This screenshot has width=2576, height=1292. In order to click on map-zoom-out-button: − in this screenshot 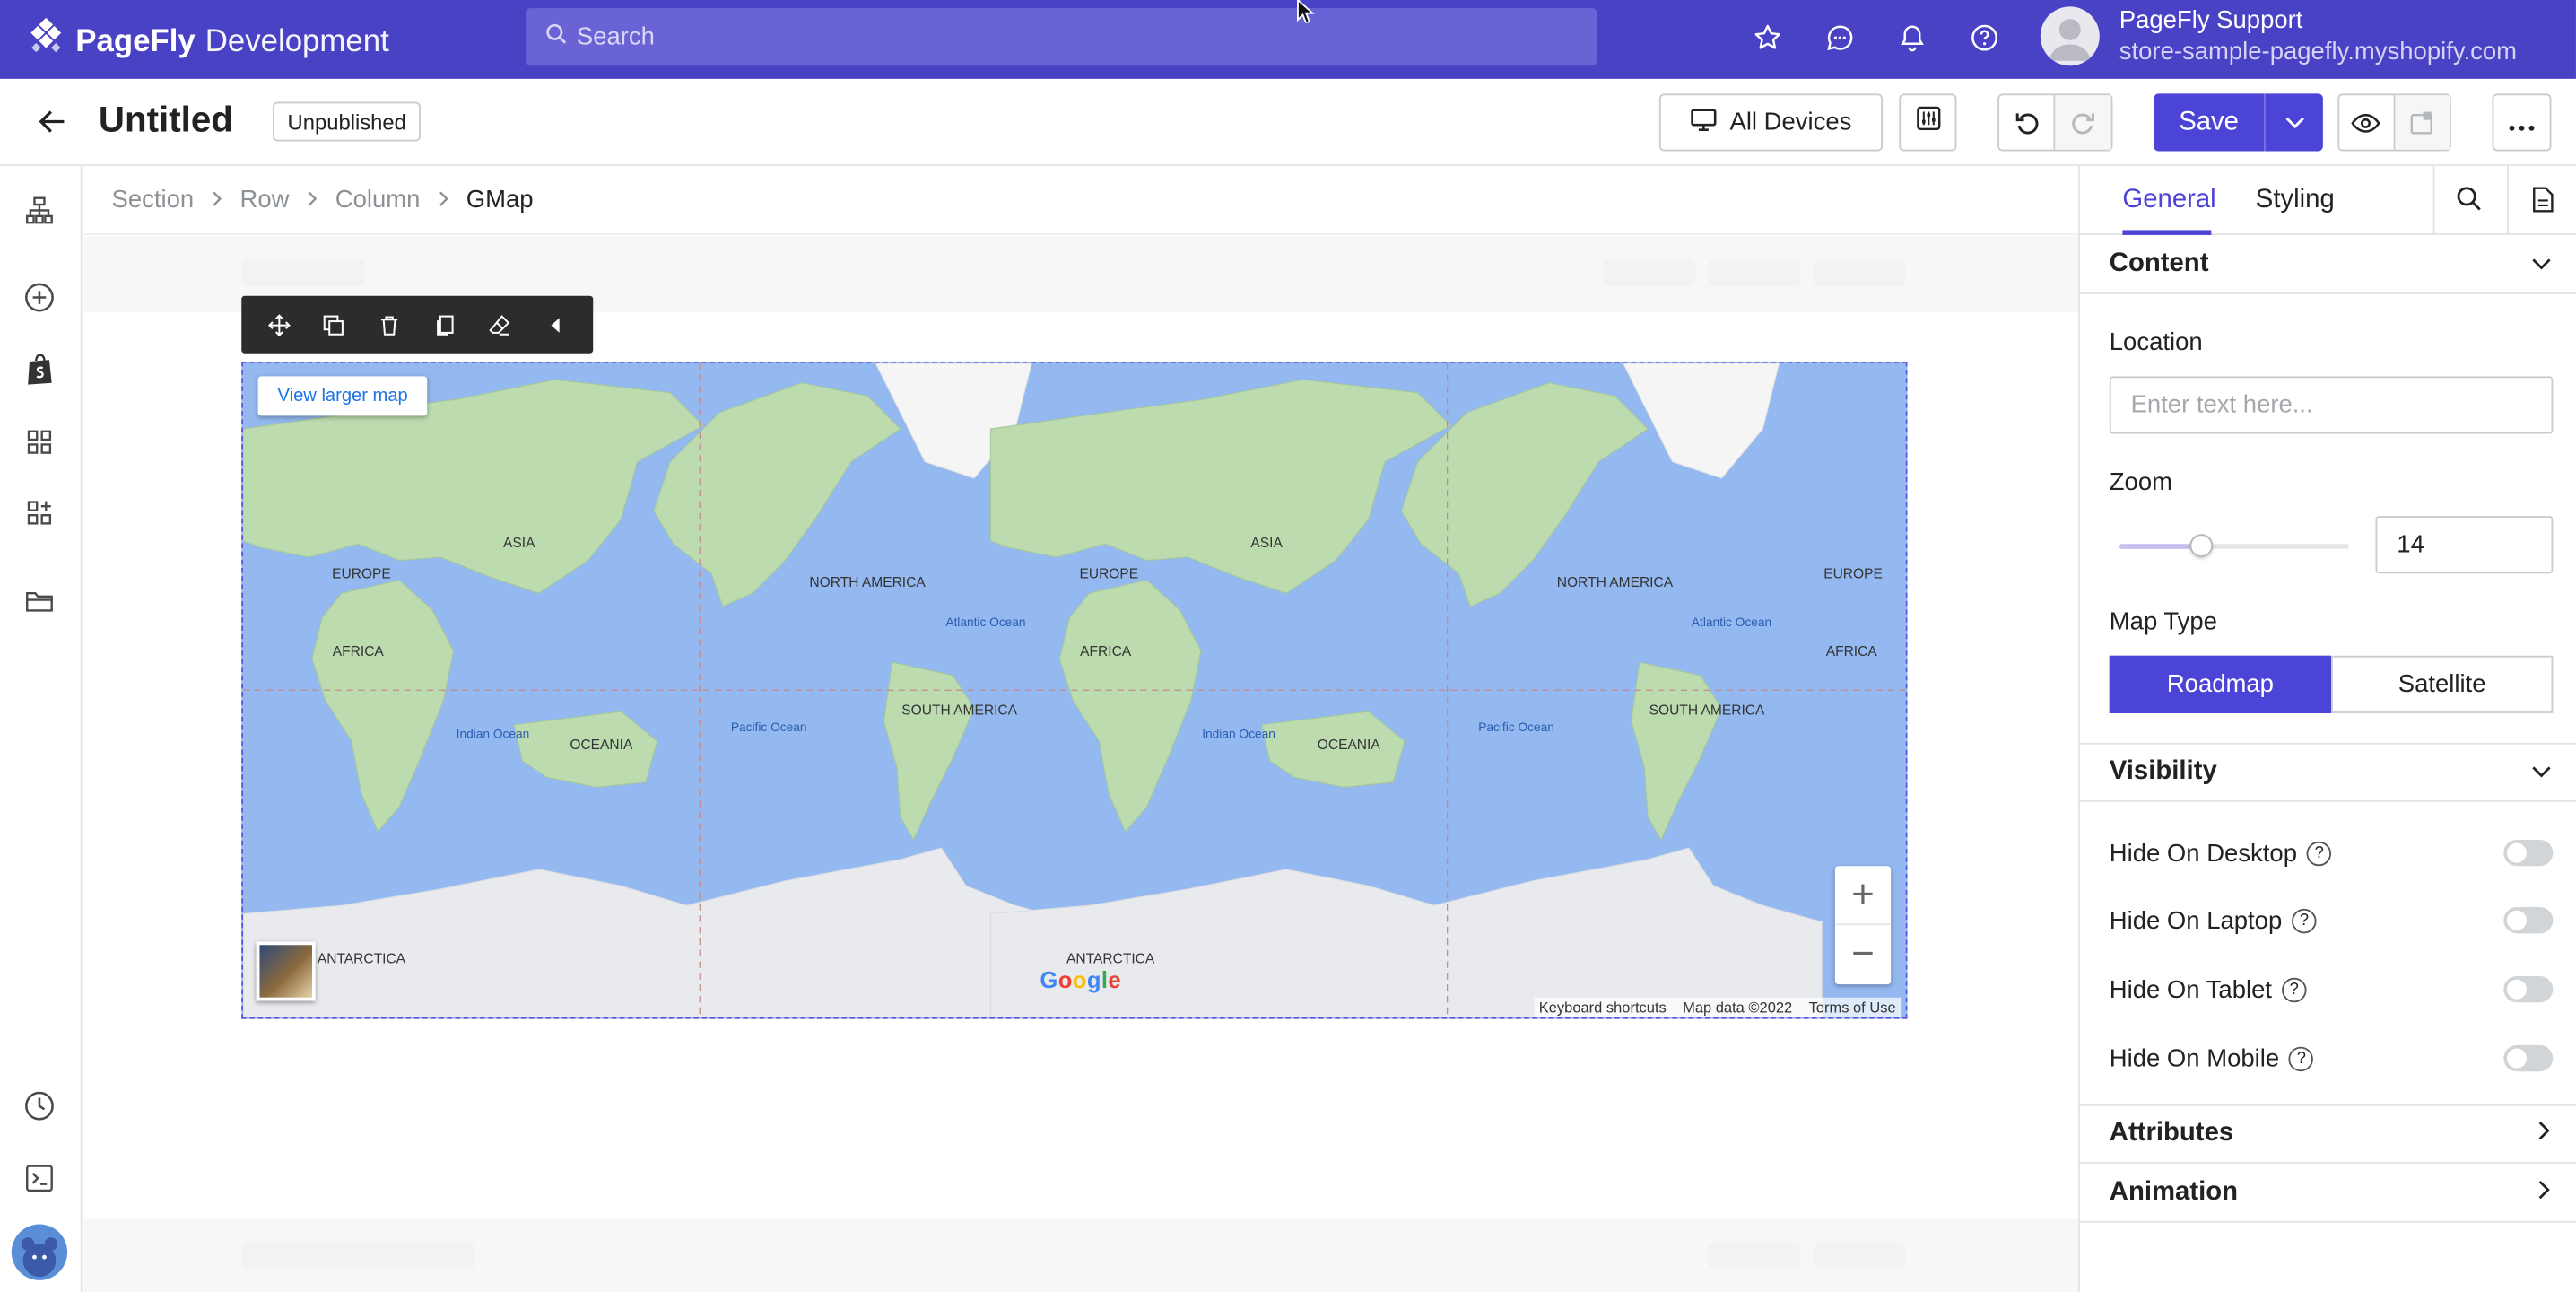, I will do `click(1863, 954)`.